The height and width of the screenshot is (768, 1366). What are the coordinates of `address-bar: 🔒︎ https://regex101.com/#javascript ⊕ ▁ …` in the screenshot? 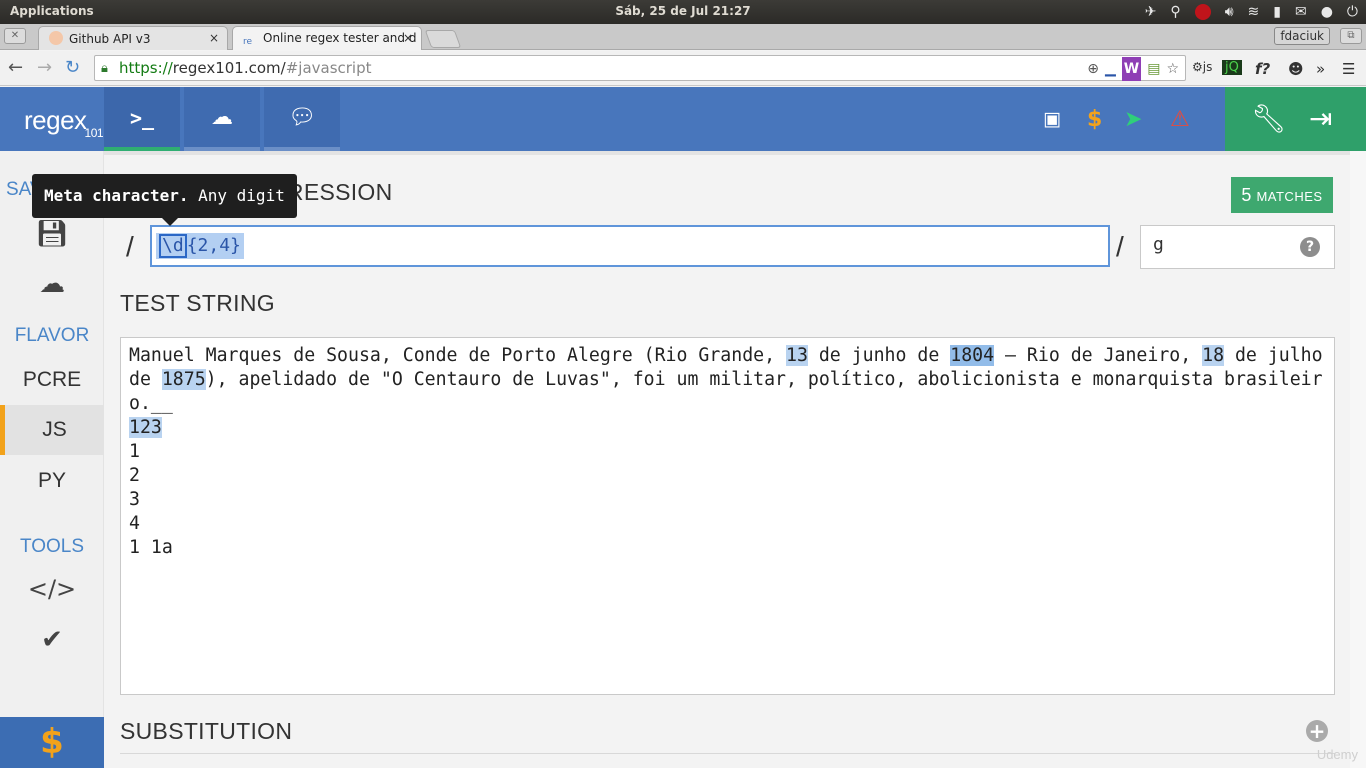 It's located at (640, 68).